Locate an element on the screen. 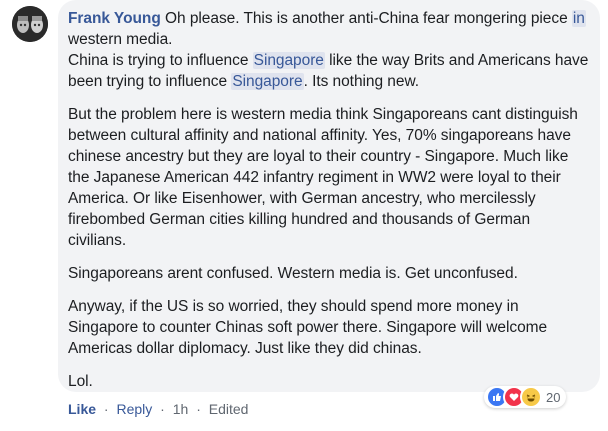  reply-link: Reply is located at coordinates (134, 409).